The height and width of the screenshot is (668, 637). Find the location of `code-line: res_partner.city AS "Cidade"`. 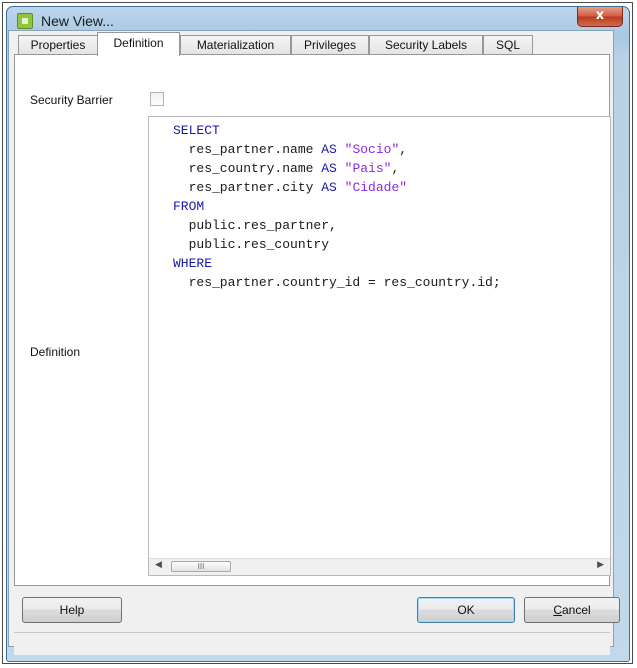

code-line: res_partner.city AS "Cidade" is located at coordinates (337, 187).